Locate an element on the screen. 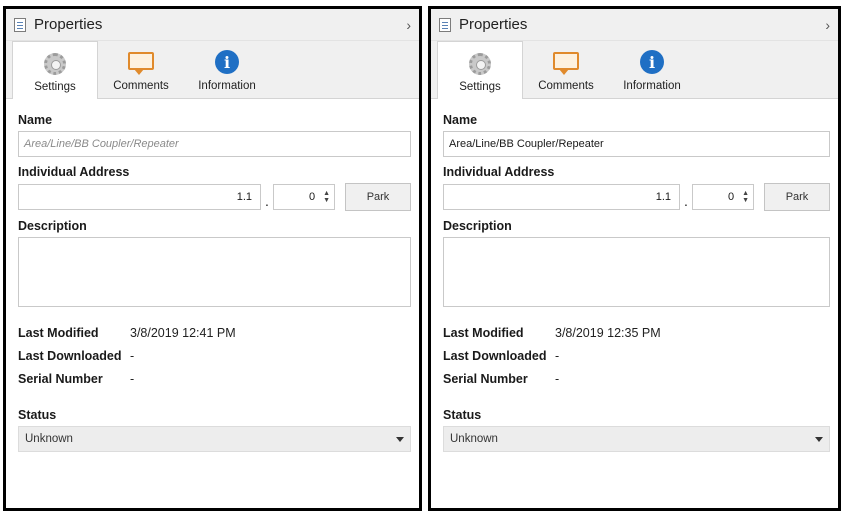 This screenshot has height=516, width=844. last-modified-row: Last Modified 3/8/2019 12:41 PM is located at coordinates (214, 332).